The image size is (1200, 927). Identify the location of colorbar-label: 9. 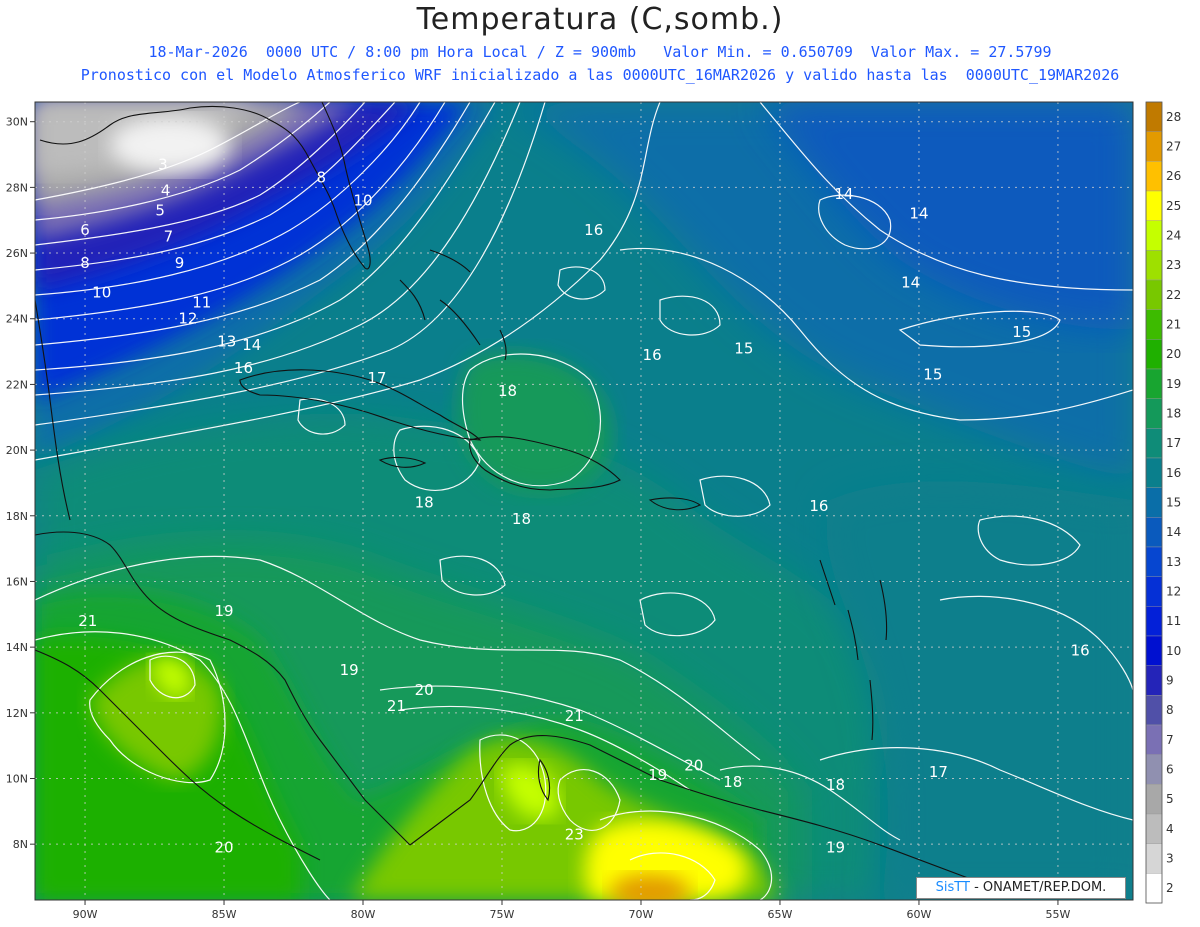
(1170, 681).